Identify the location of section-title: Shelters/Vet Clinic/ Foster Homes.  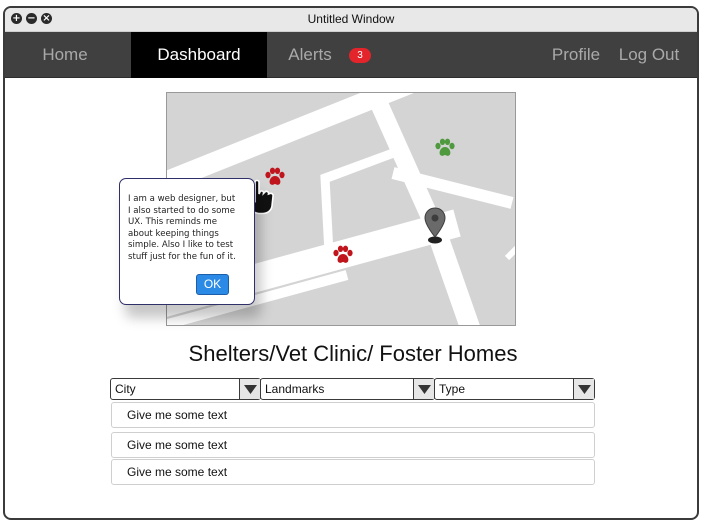
(353, 353).